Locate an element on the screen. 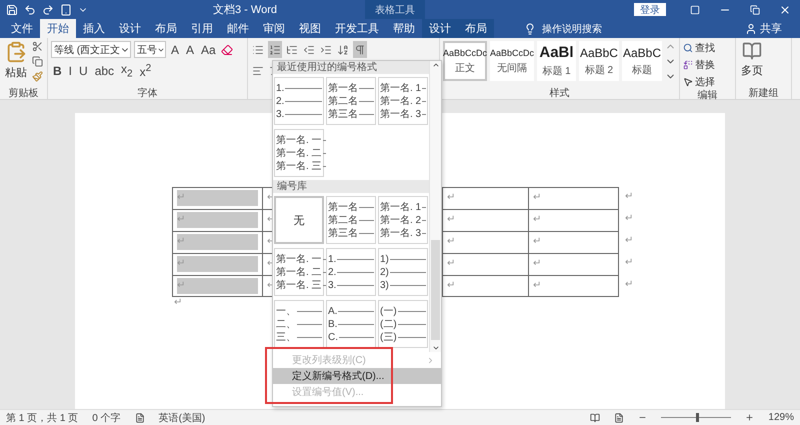 This screenshot has width=800, height=425. style-gallery-item: AaBbCcDc 正文 is located at coordinates (465, 61).